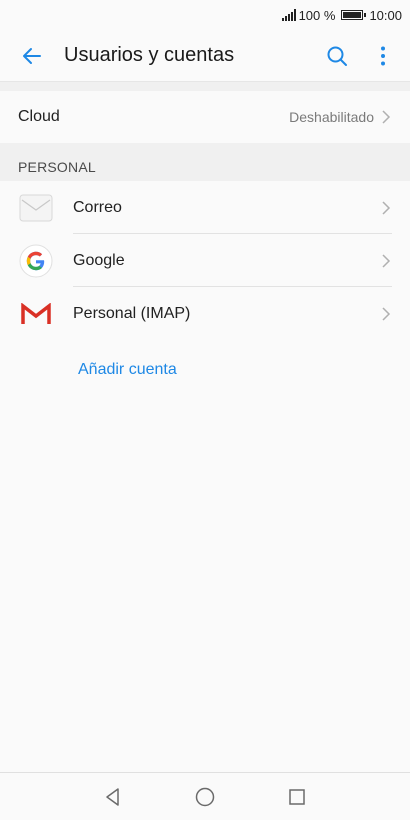 The width and height of the screenshot is (410, 820). I want to click on cloud-status: Deshabilitado, so click(331, 117).